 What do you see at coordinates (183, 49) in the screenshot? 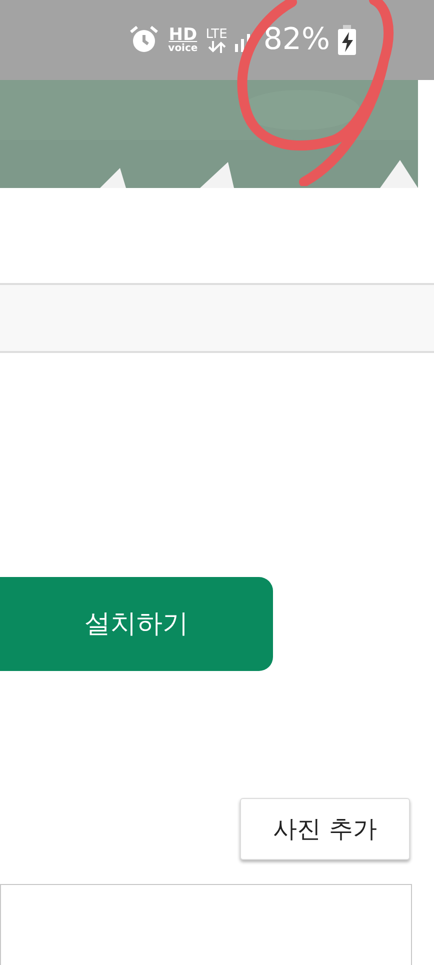
I see `voice-label: voice` at bounding box center [183, 49].